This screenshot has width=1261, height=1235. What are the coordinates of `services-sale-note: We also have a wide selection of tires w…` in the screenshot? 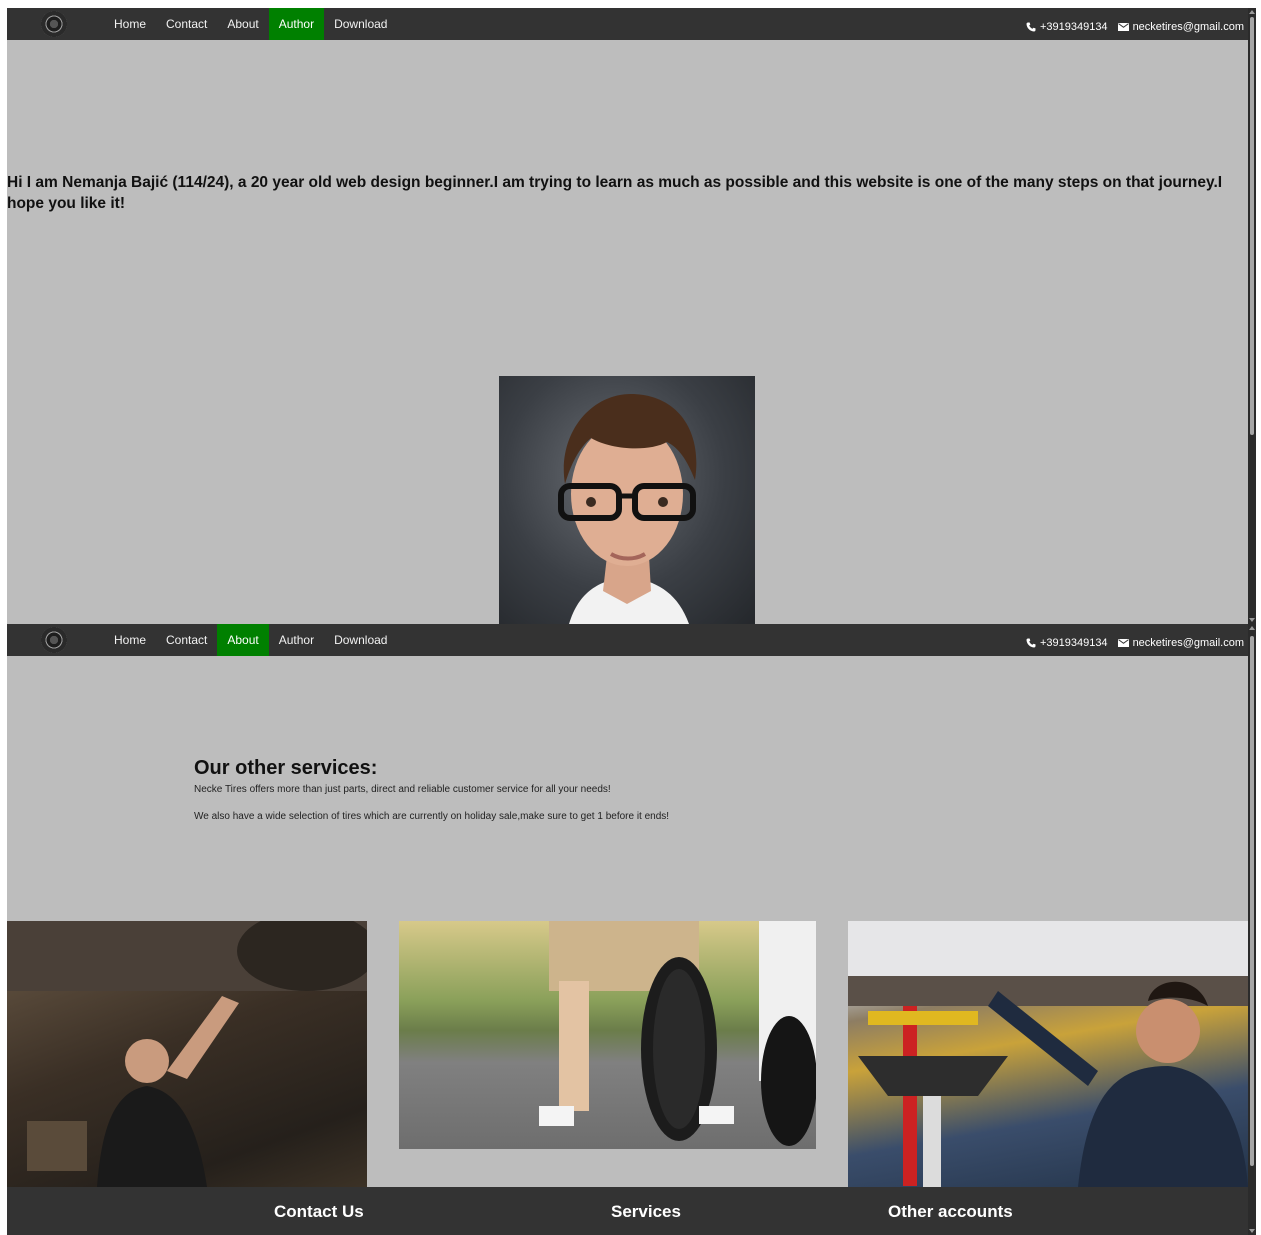 It's located at (432, 816).